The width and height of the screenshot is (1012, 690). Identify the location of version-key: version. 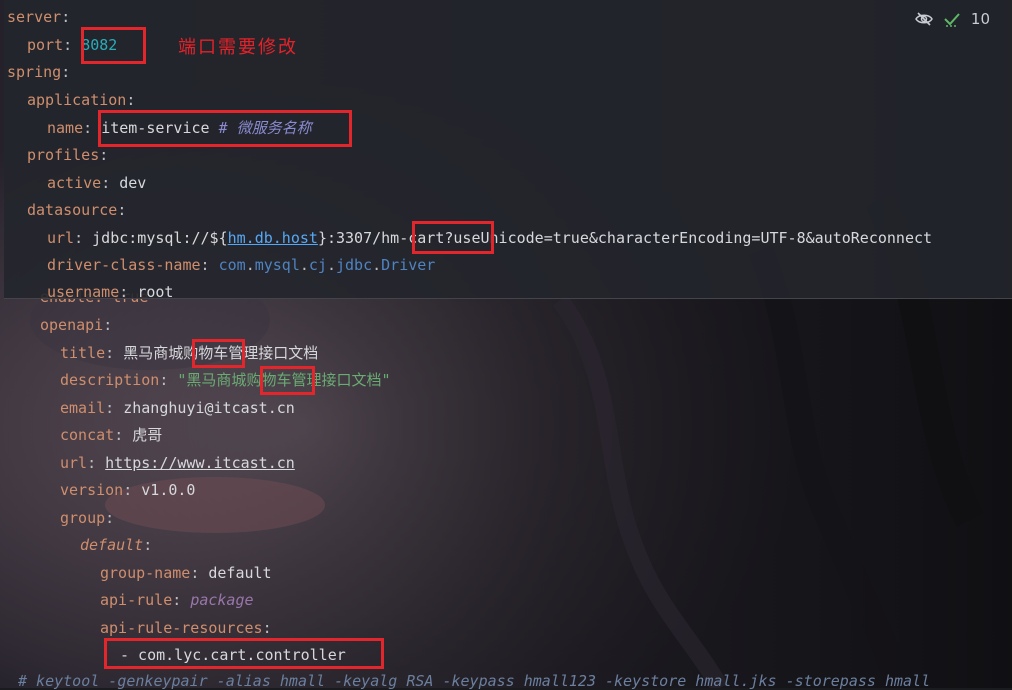
(92, 490).